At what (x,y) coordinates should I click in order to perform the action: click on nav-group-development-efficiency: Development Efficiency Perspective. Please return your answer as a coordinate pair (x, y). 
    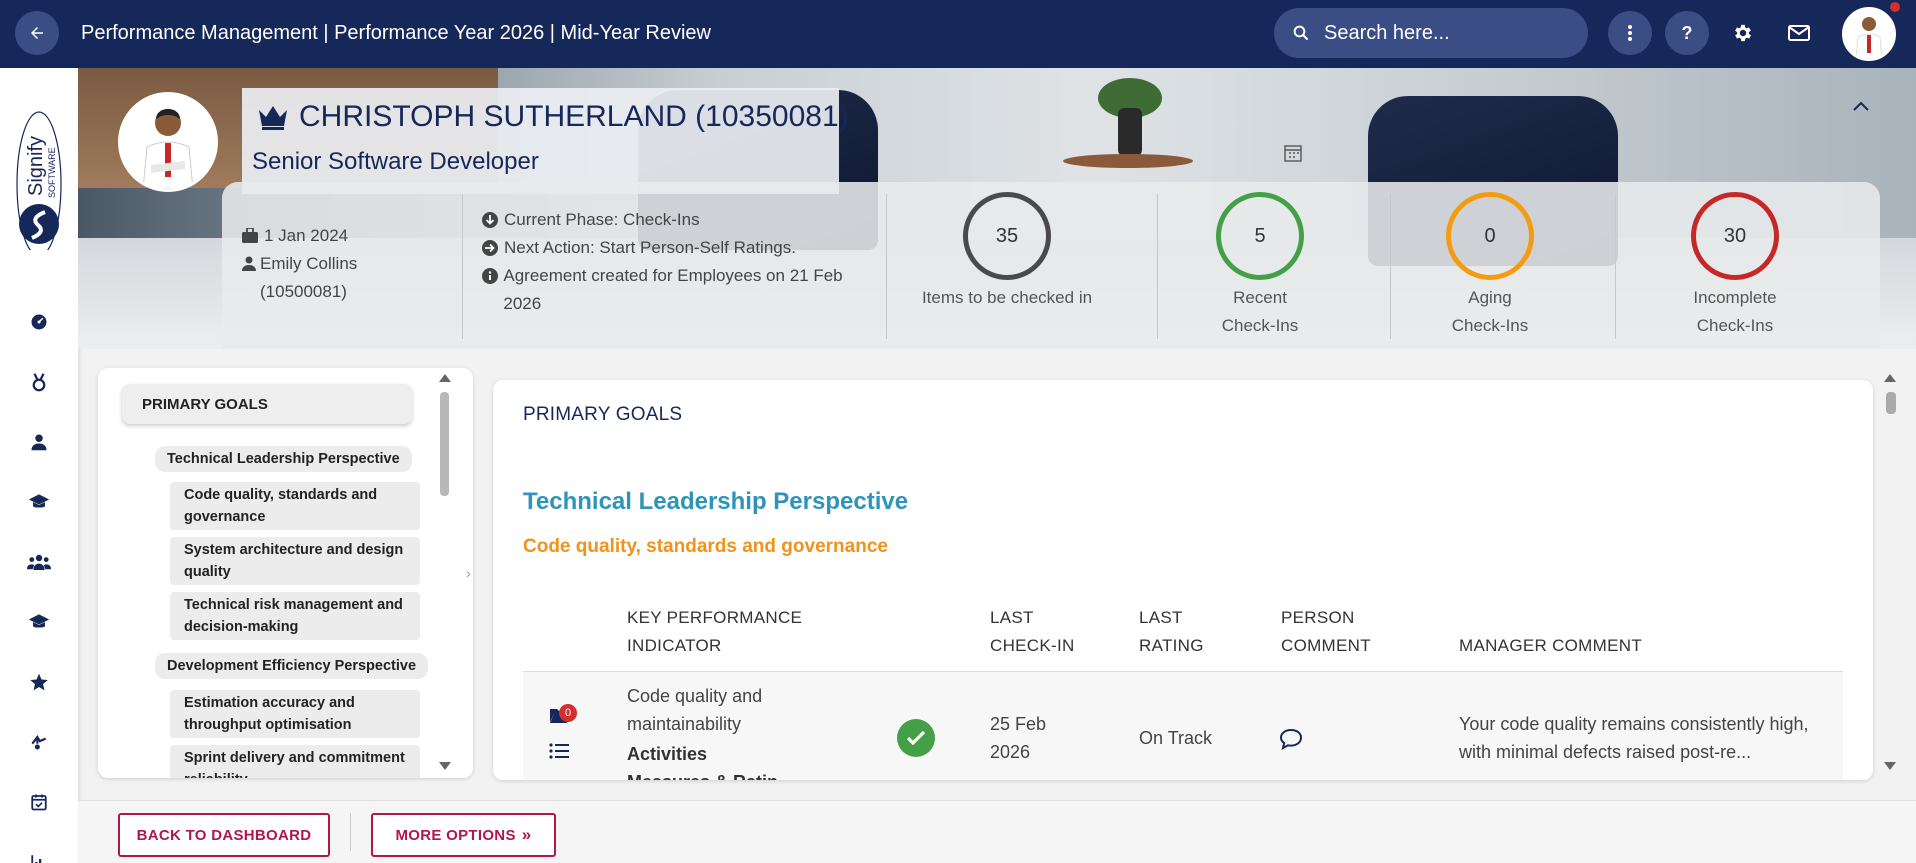
    Looking at the image, I should click on (292, 666).